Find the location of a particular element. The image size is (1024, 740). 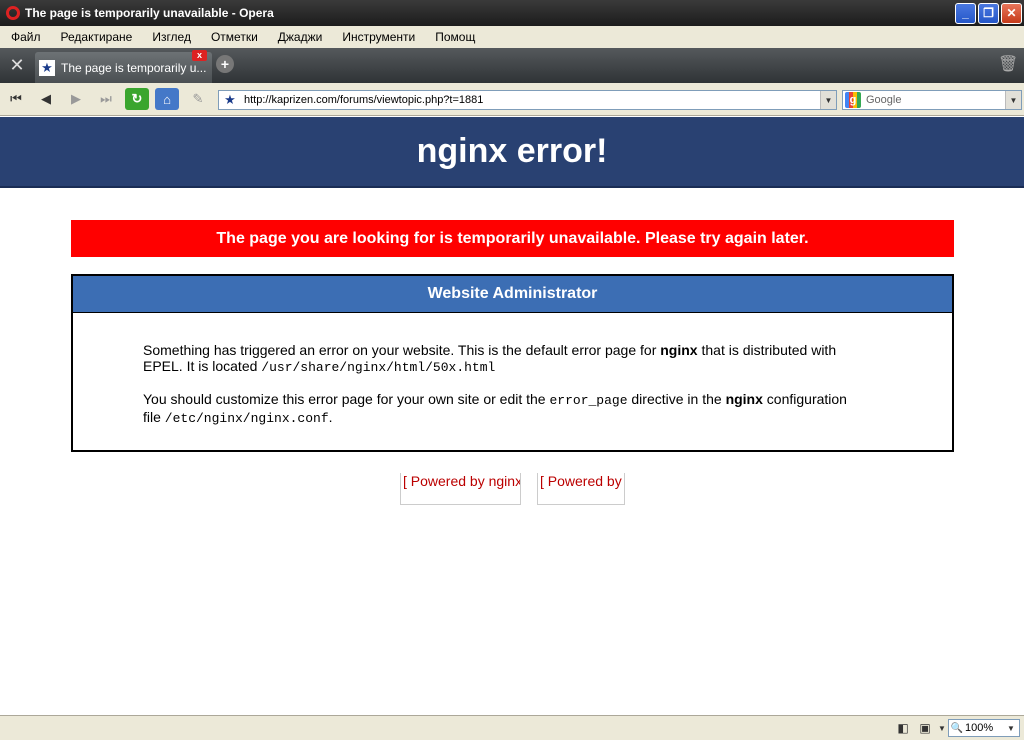

google-icon: g is located at coordinates (853, 100).